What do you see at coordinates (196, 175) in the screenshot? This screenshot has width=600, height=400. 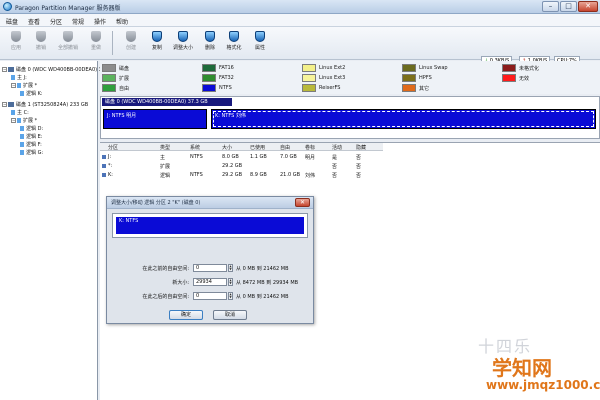 I see `table-cell: NTFS` at bounding box center [196, 175].